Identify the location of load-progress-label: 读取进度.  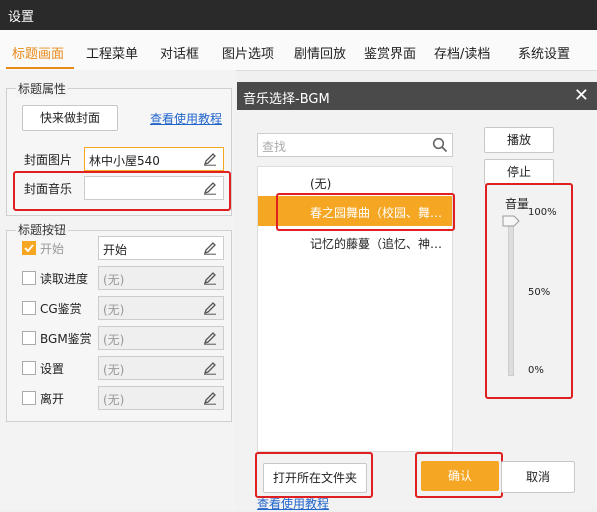
(64, 279).